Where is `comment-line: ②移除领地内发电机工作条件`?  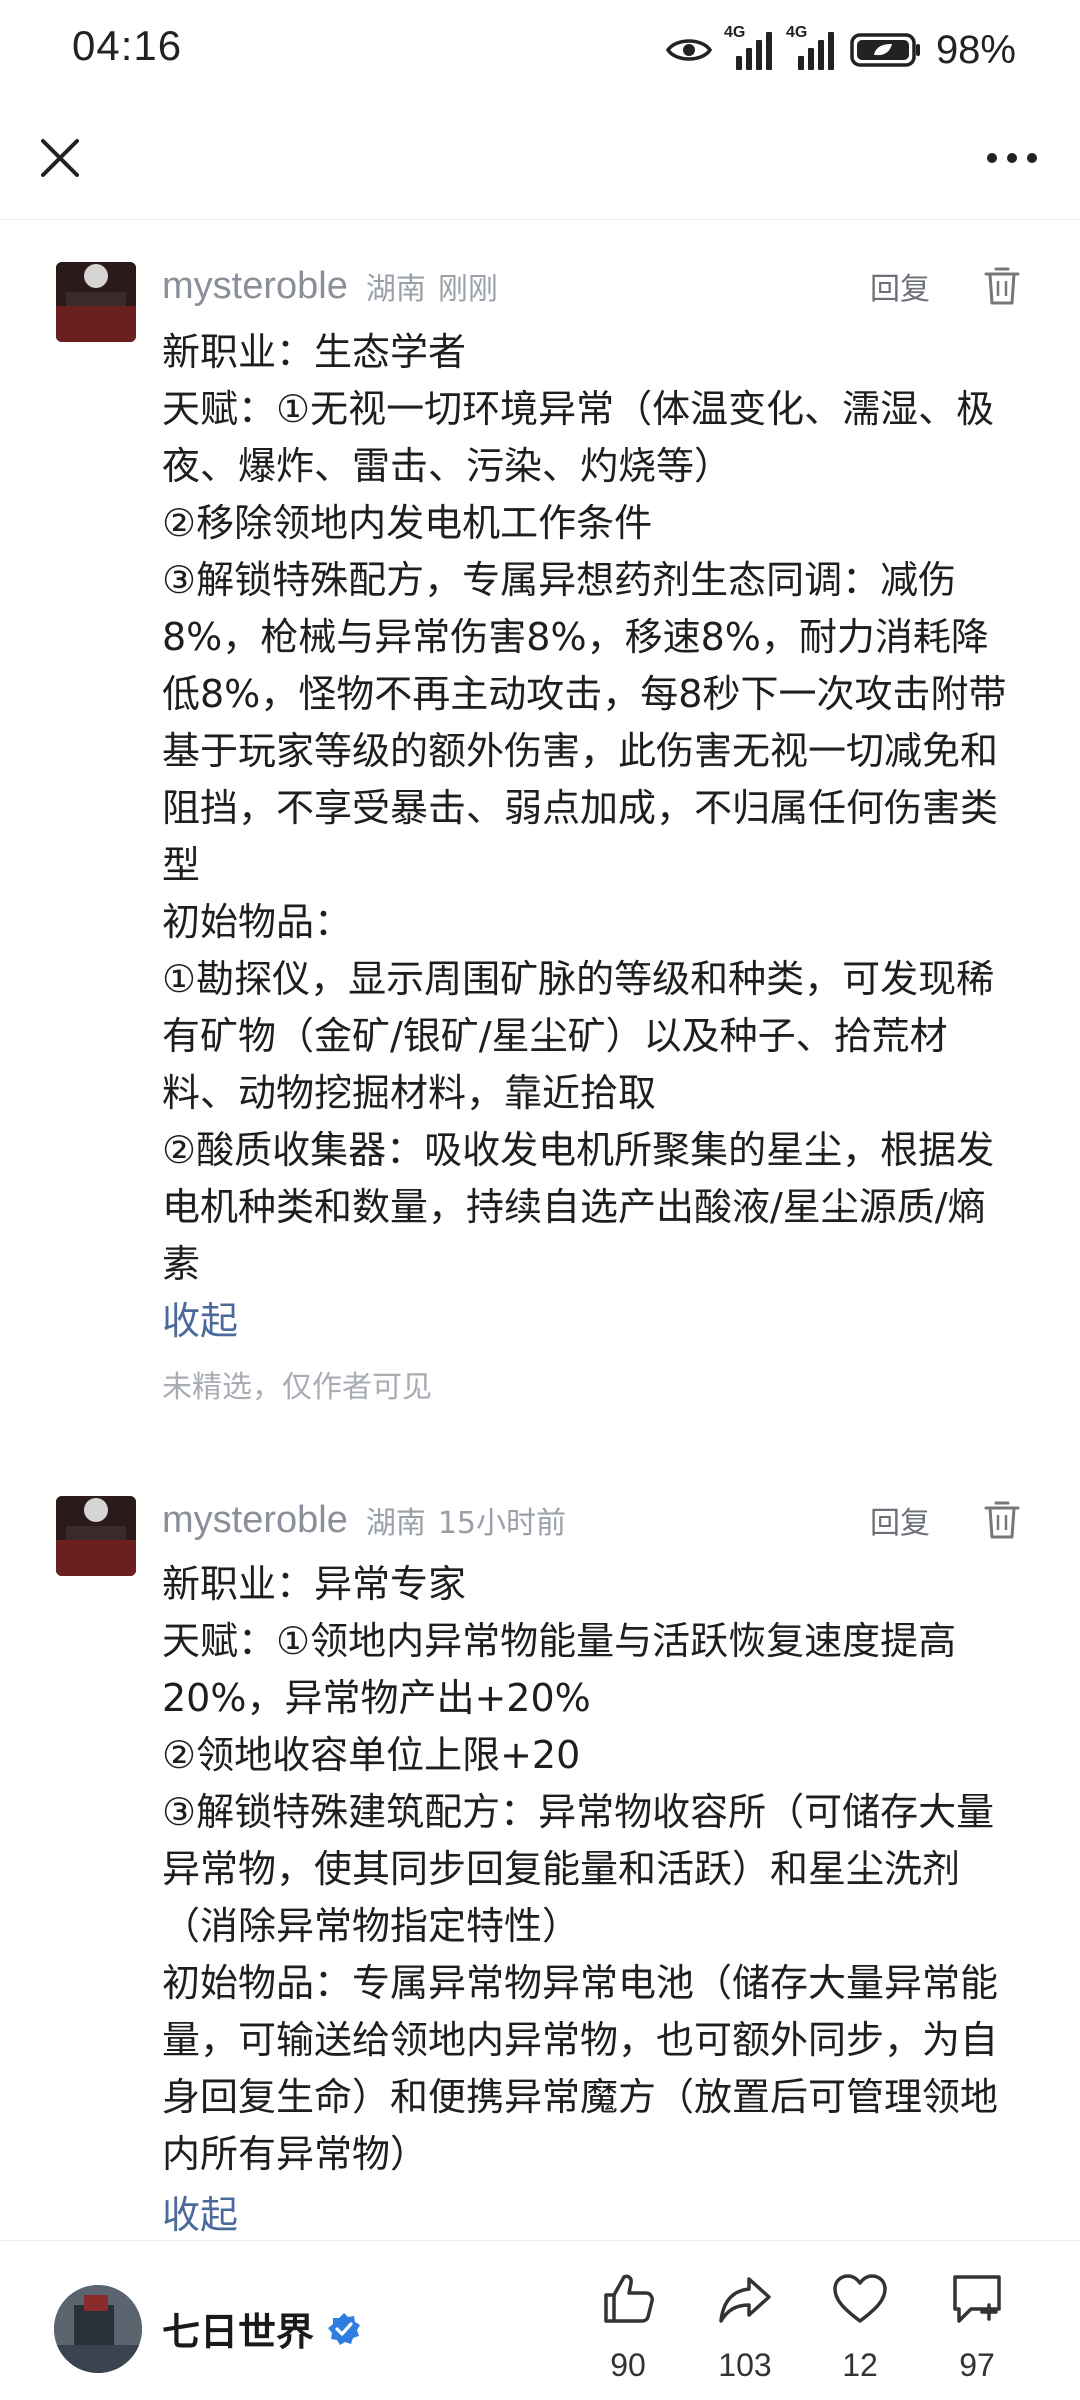 comment-line: ②移除领地内发电机工作条件 is located at coordinates (407, 523).